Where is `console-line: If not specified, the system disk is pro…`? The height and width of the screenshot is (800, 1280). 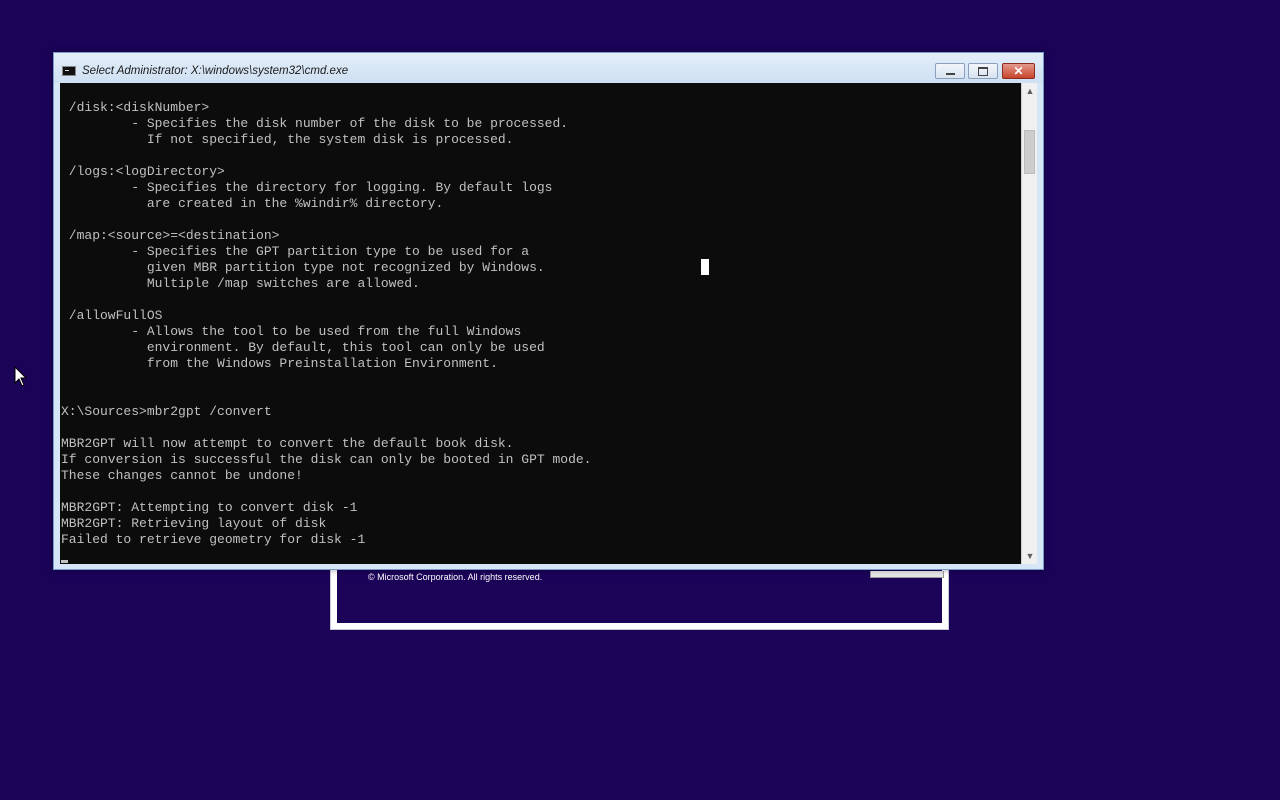 console-line: If not specified, the system disk is pro… is located at coordinates (287, 139).